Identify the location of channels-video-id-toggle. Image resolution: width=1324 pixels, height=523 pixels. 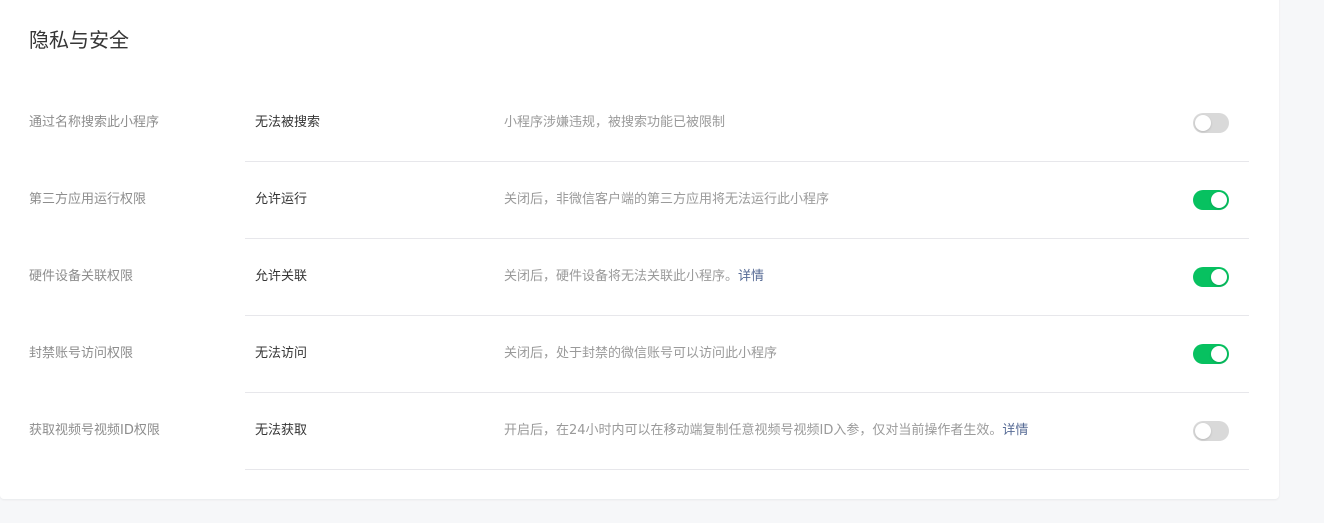
(1211, 431).